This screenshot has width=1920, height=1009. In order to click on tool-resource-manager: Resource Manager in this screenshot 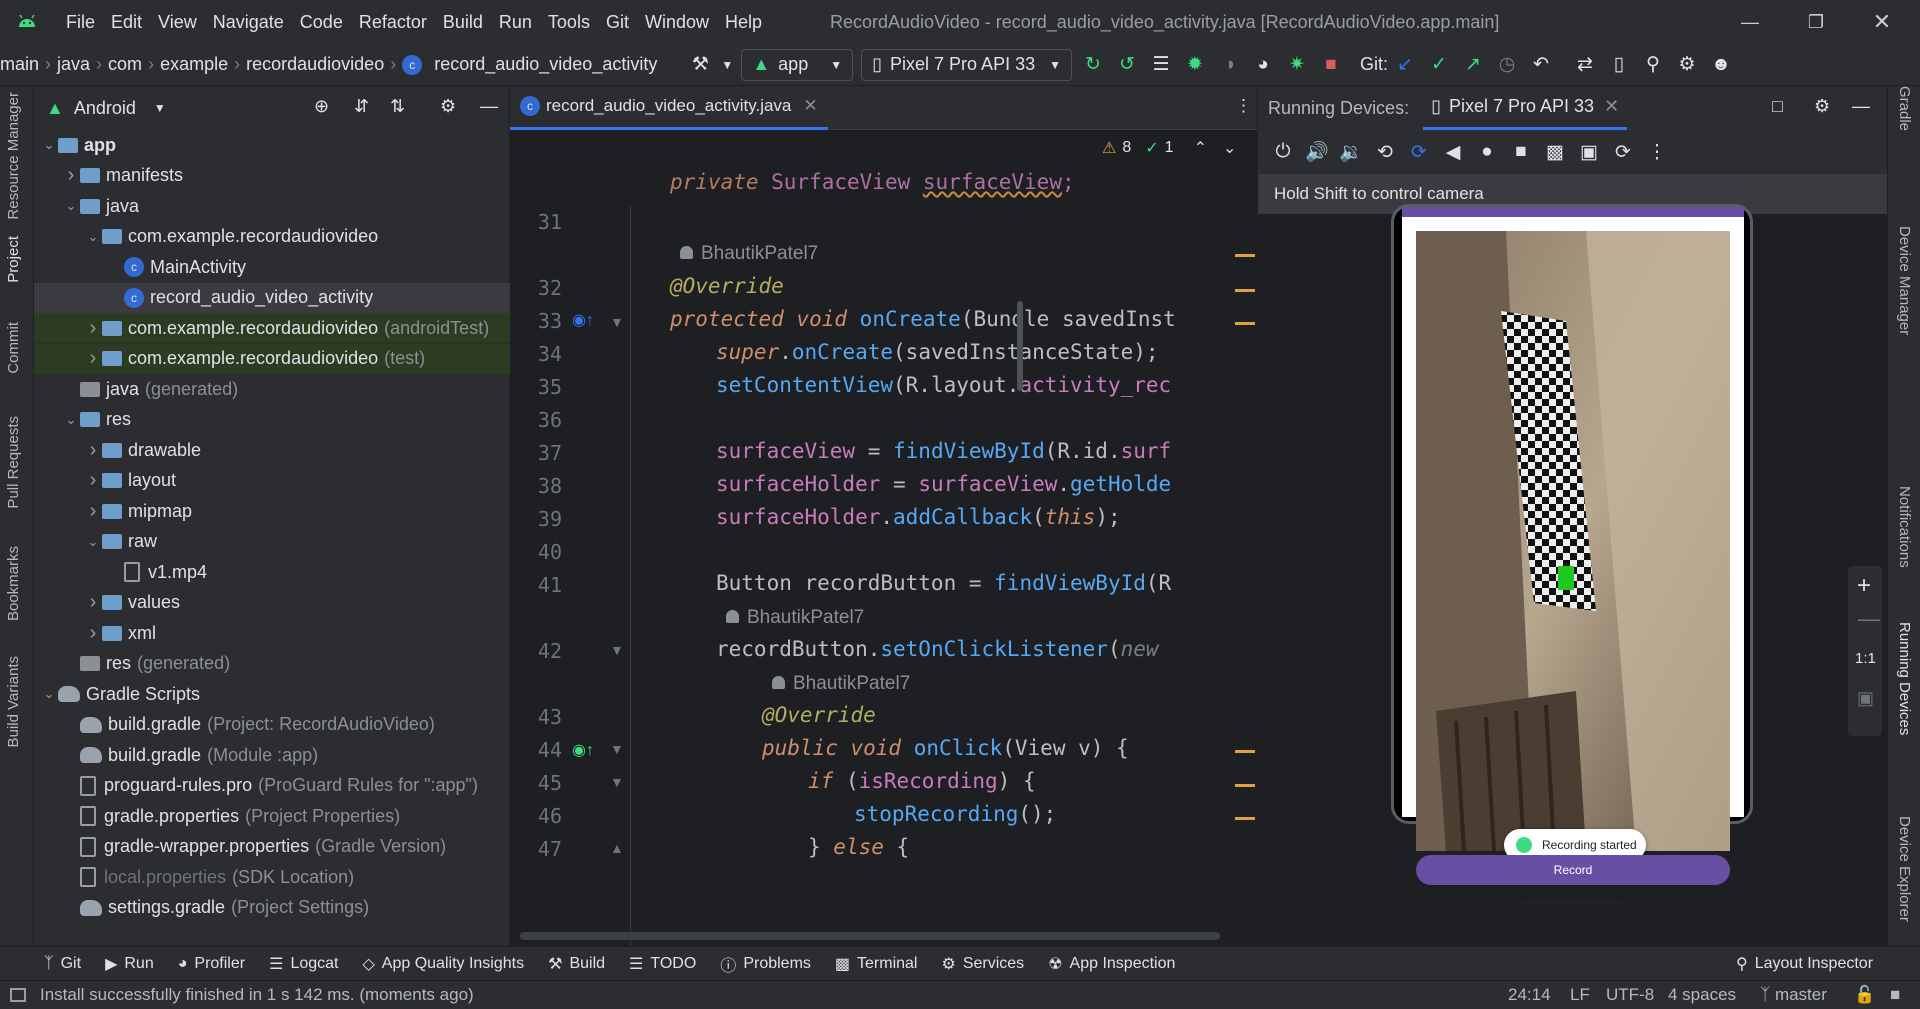, I will do `click(13, 156)`.